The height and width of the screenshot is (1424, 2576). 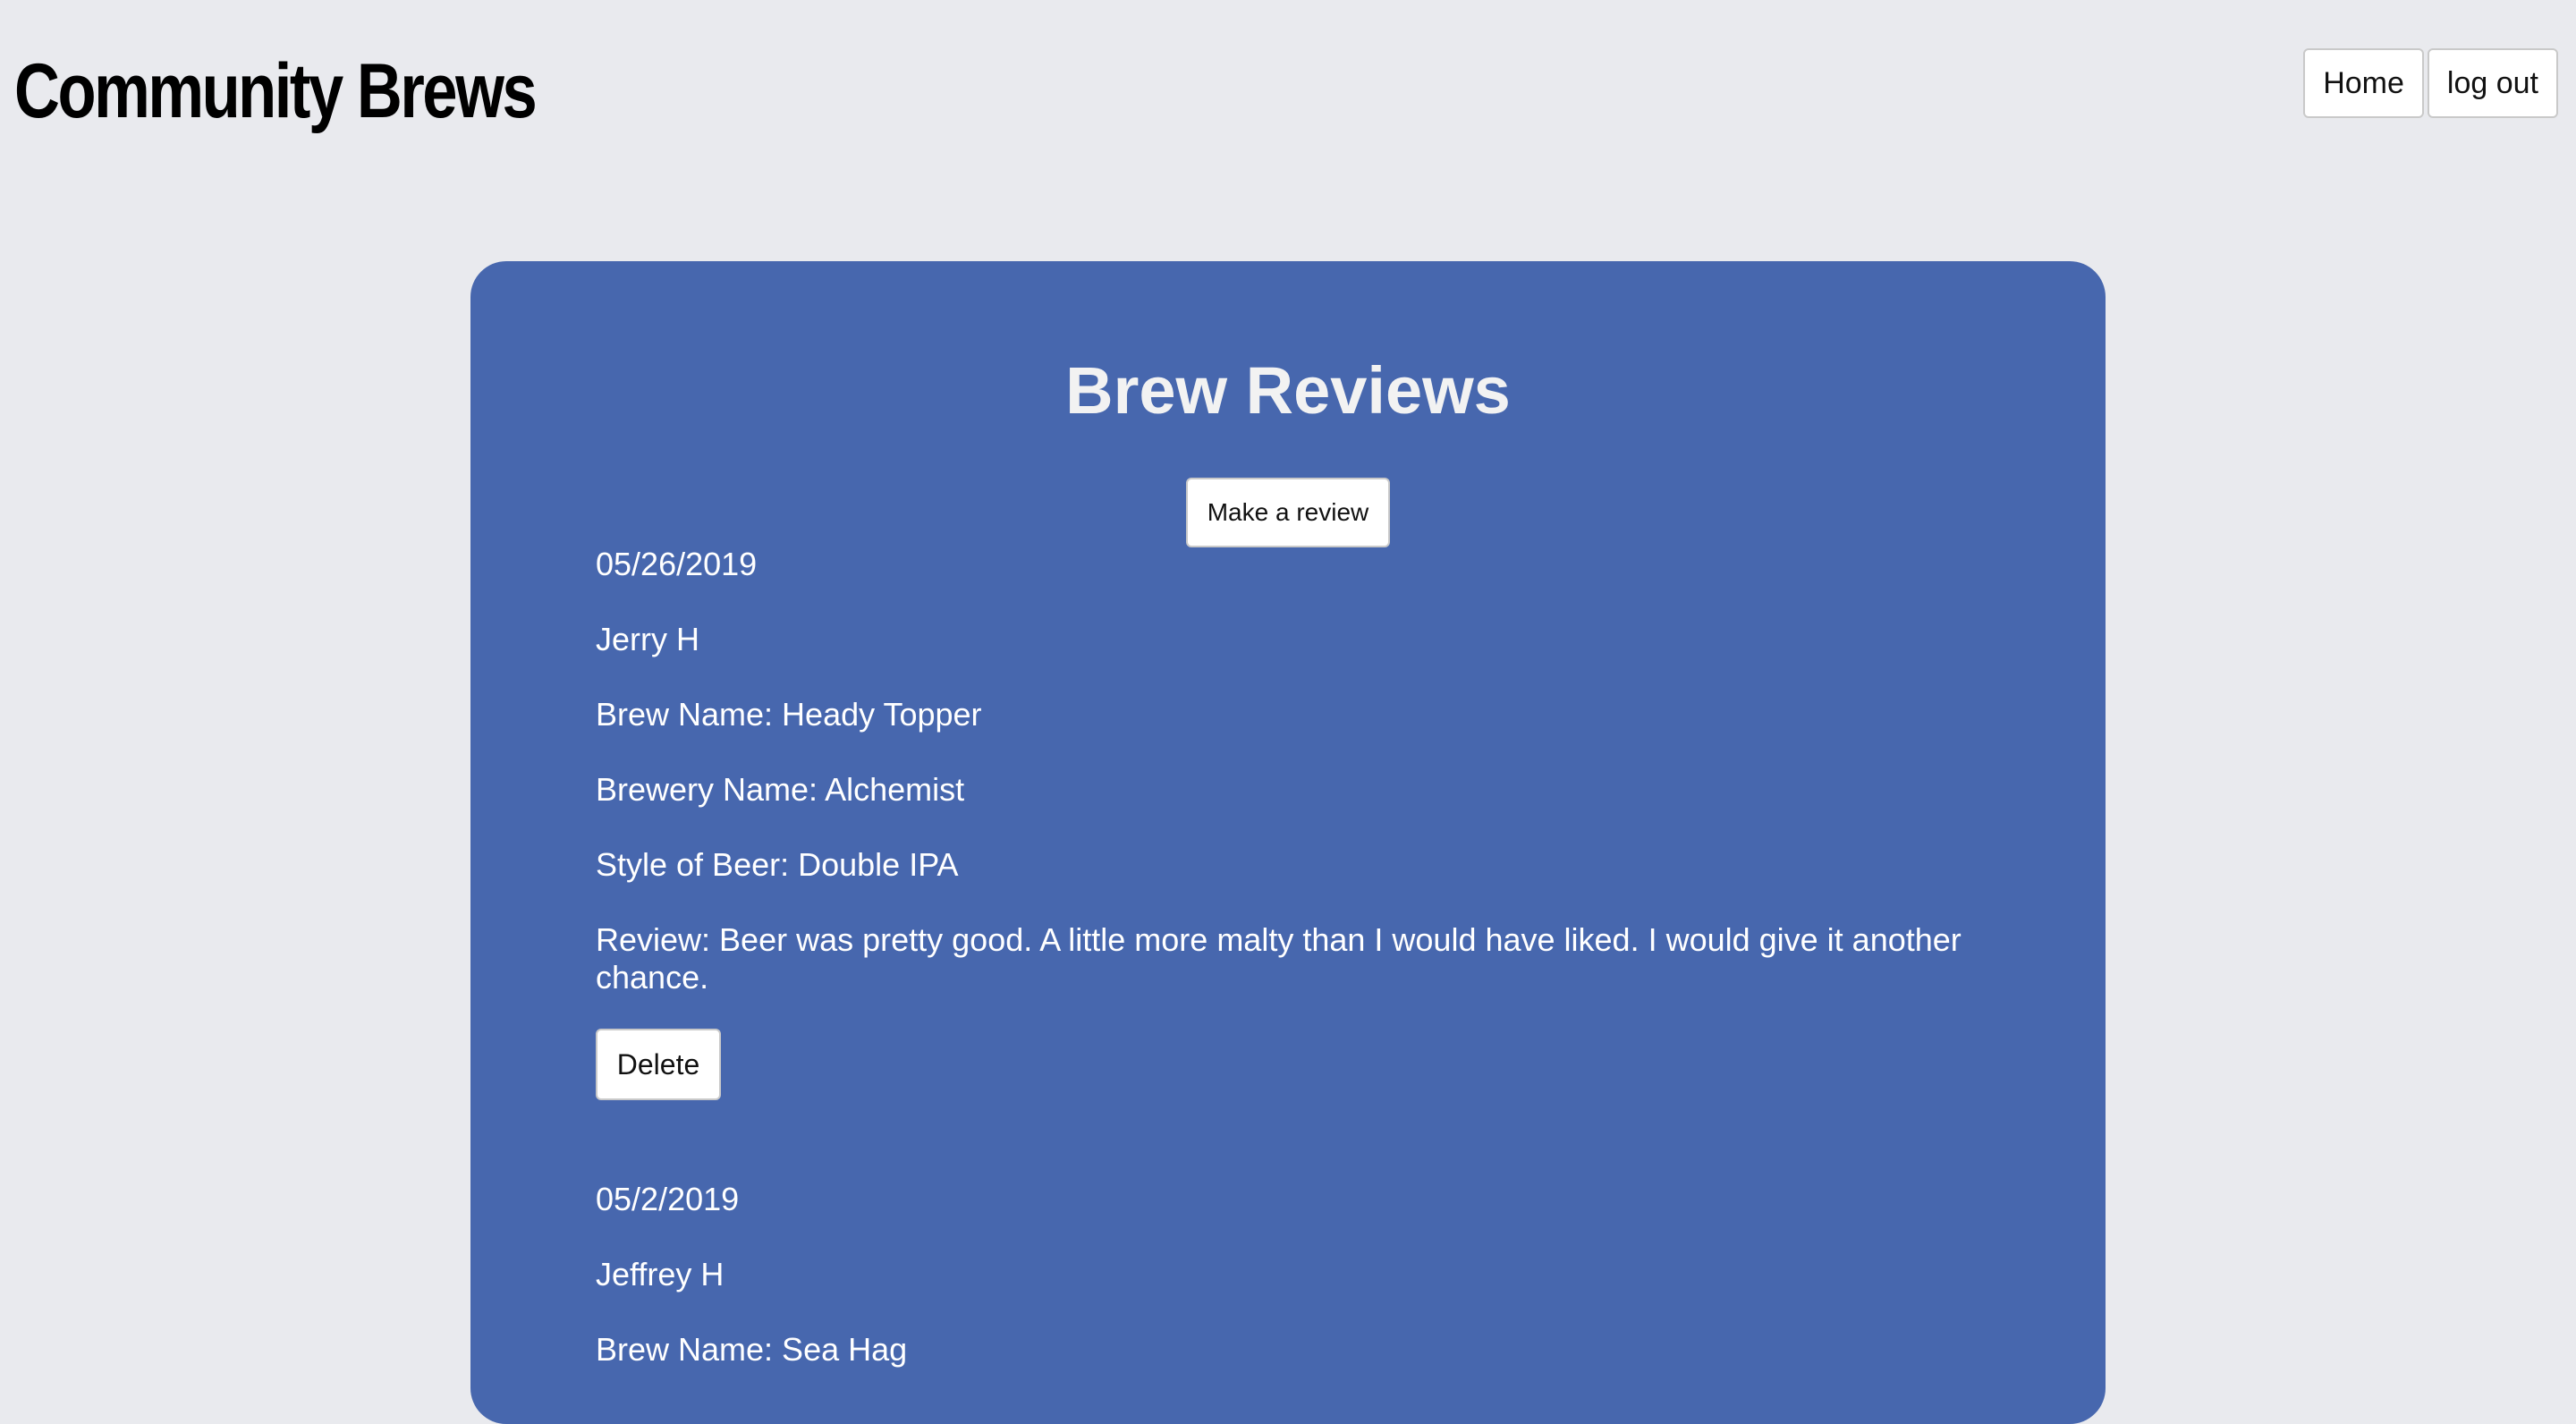 What do you see at coordinates (660, 1274) in the screenshot?
I see `review-author: Jeffrey H` at bounding box center [660, 1274].